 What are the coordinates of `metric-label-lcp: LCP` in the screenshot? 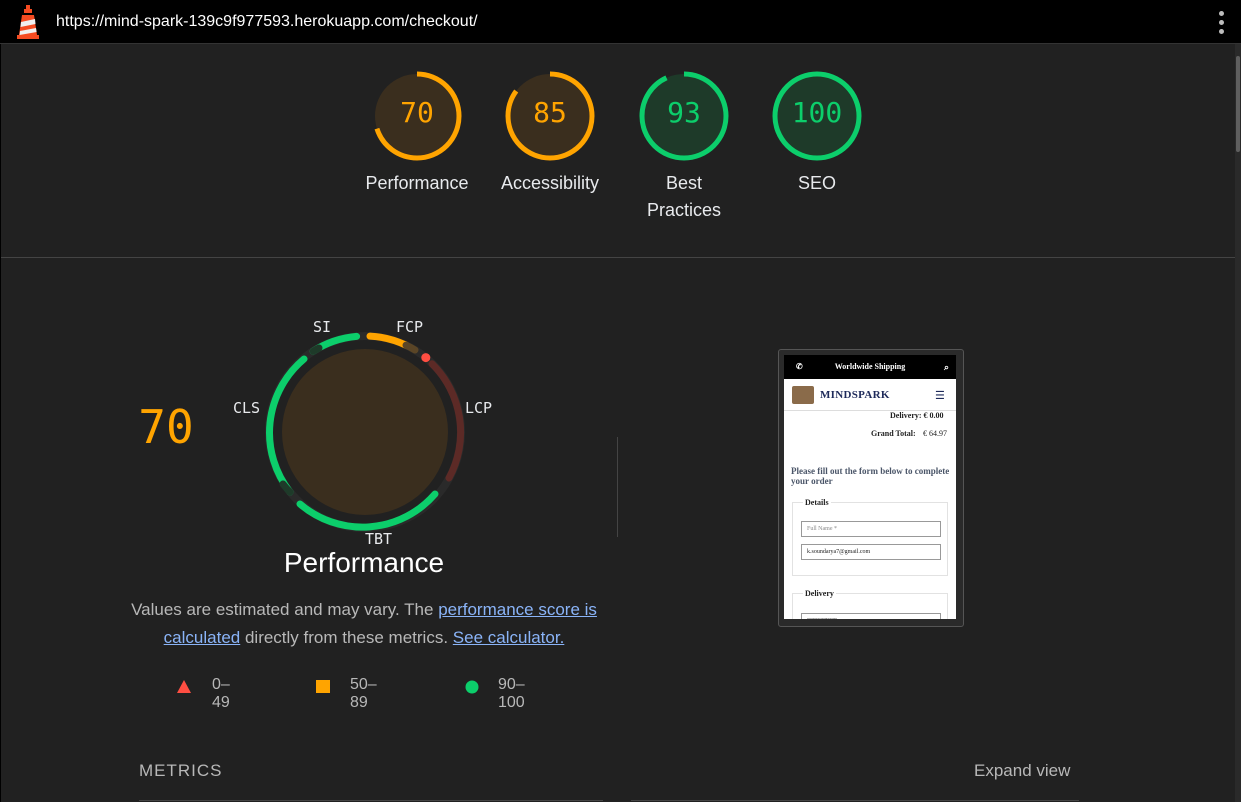 It's located at (479, 408).